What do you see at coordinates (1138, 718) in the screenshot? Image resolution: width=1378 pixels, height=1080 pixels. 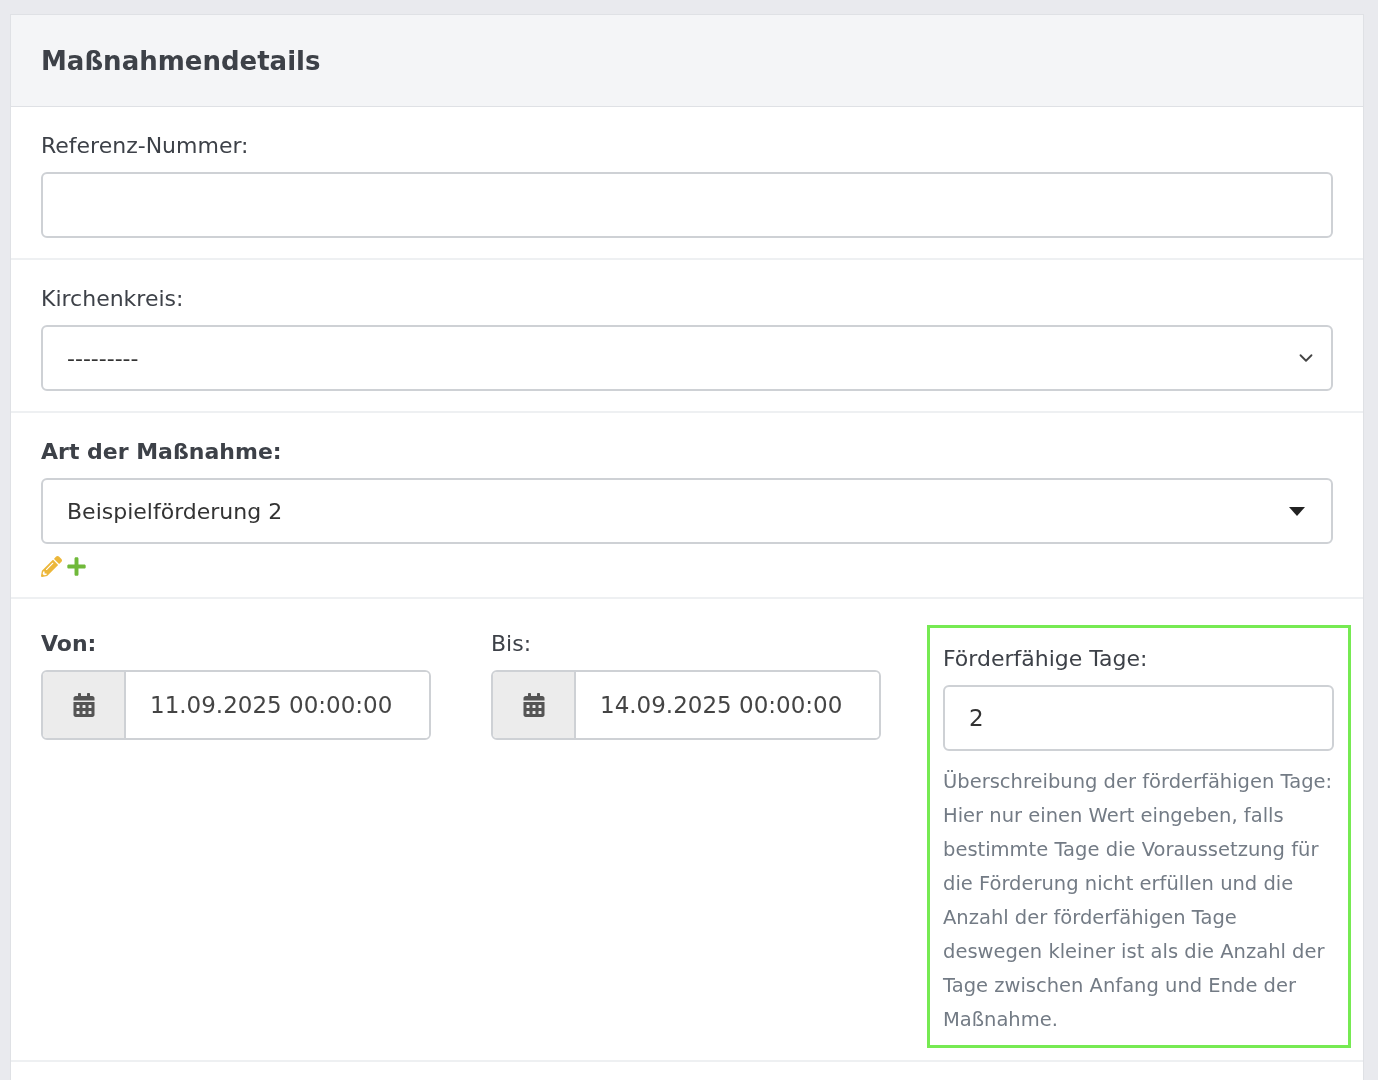 I see `number-input: 2` at bounding box center [1138, 718].